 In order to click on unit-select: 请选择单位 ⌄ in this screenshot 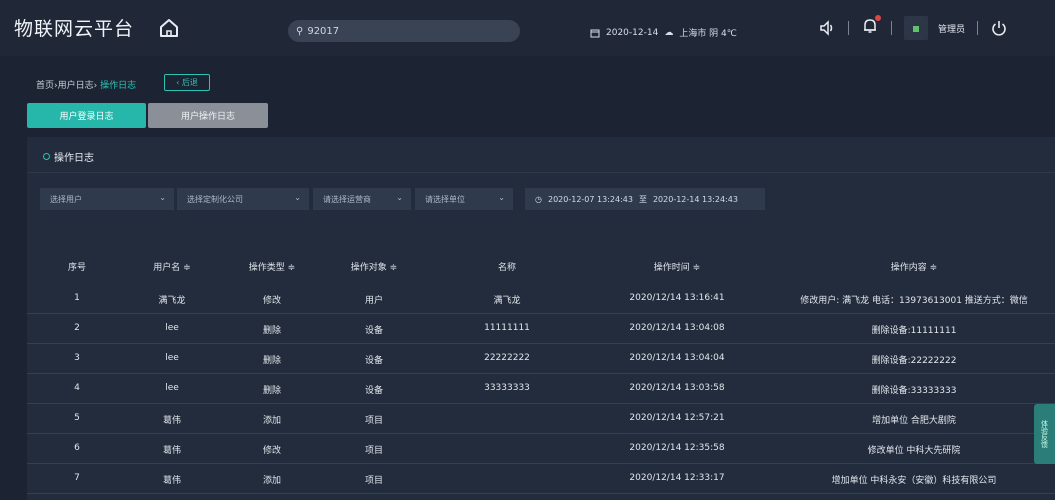, I will do `click(464, 199)`.